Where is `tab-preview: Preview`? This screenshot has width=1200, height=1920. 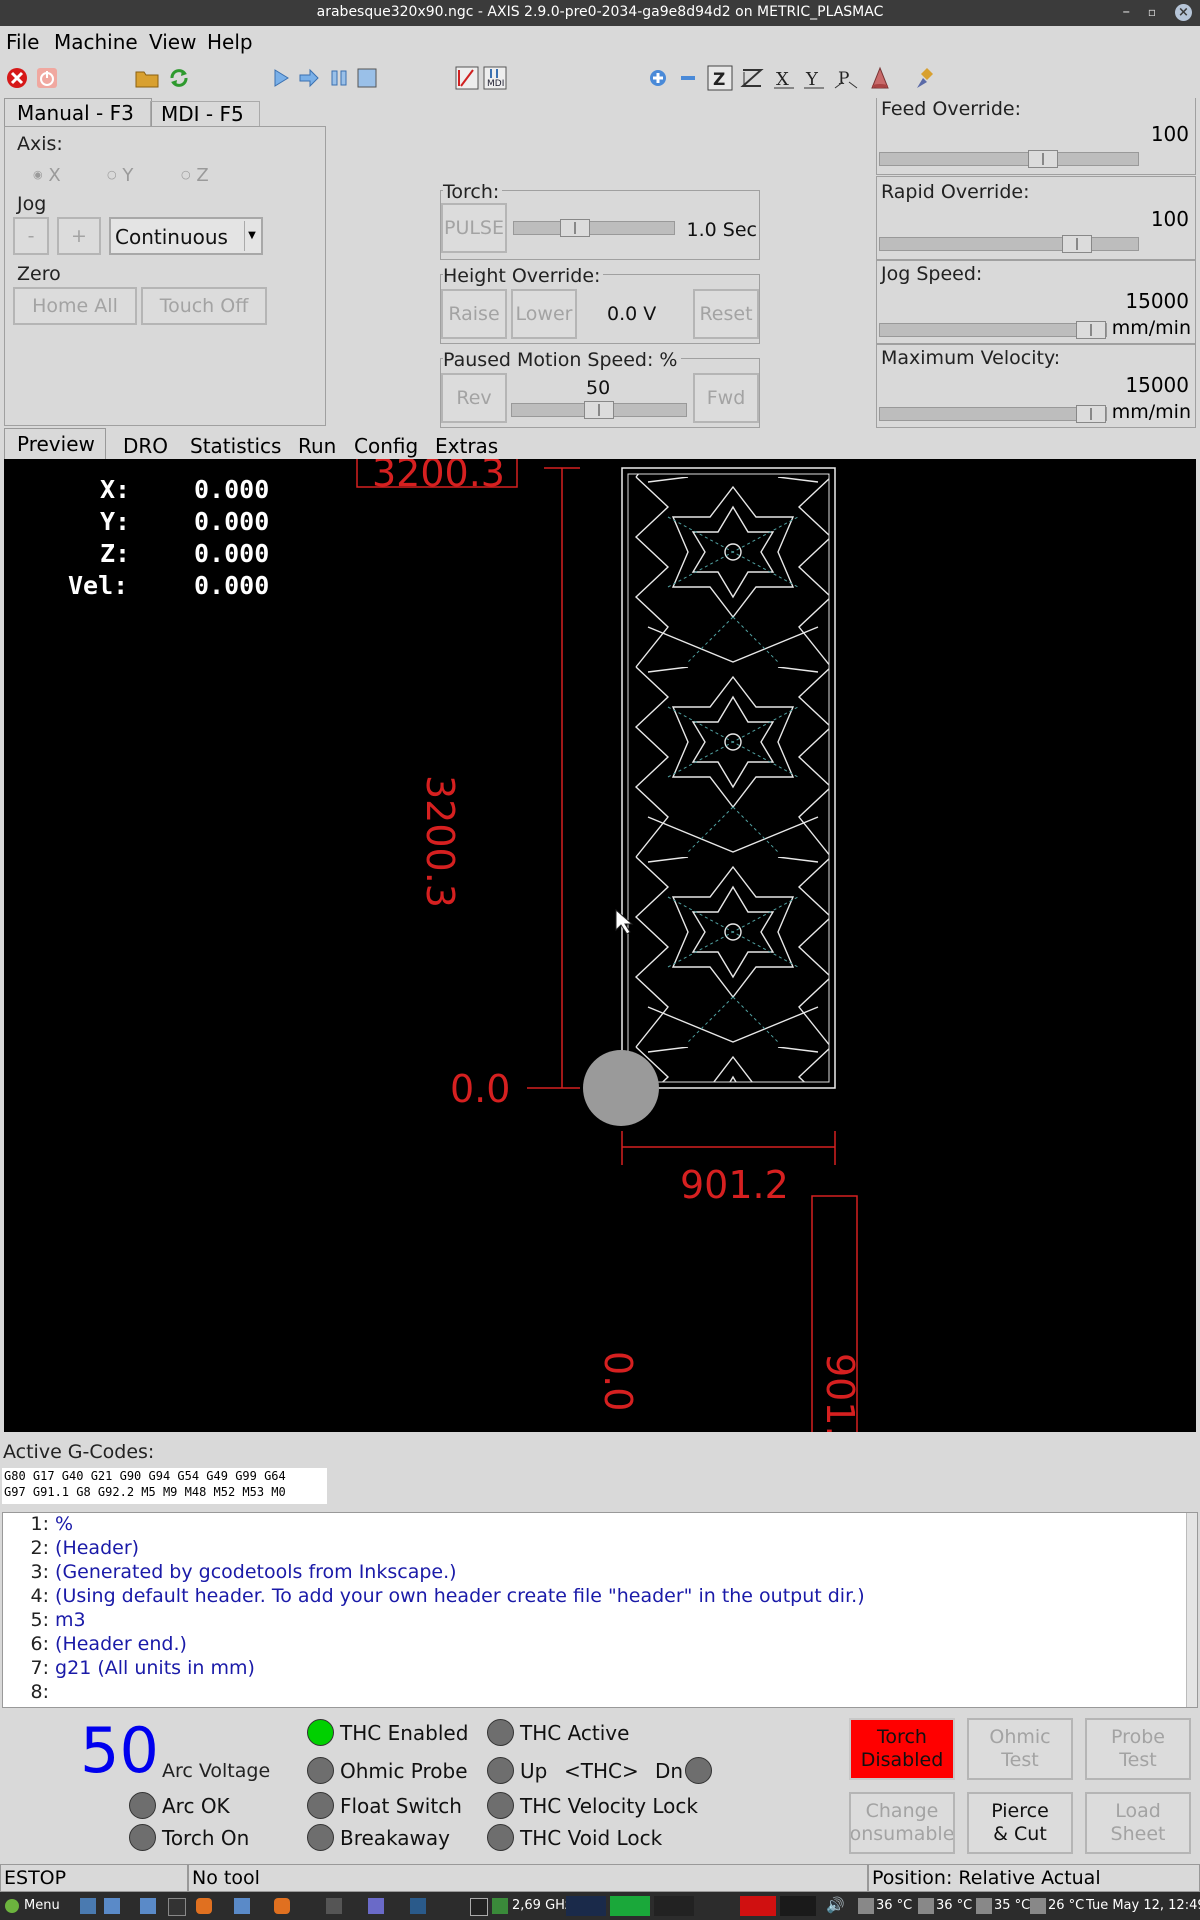
tab-preview: Preview is located at coordinates (55, 444).